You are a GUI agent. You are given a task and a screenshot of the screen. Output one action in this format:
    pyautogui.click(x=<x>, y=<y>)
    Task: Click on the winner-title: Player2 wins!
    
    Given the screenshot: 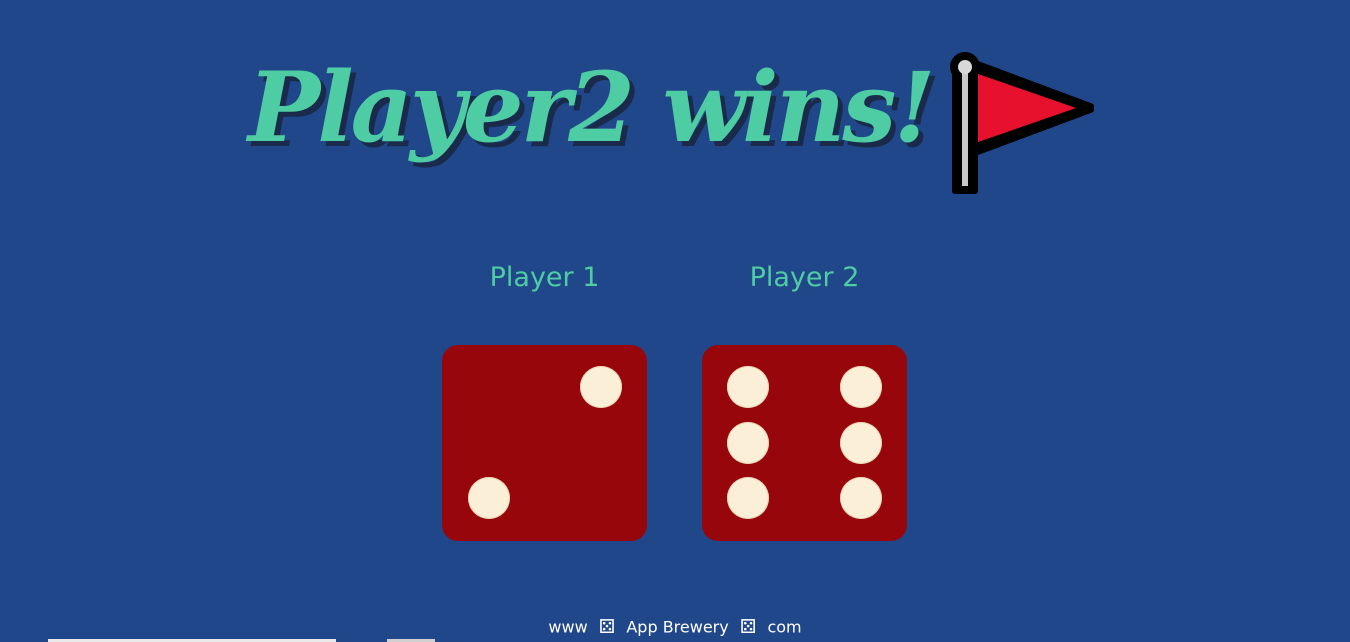 What is the action you would take?
    pyautogui.click(x=592, y=107)
    